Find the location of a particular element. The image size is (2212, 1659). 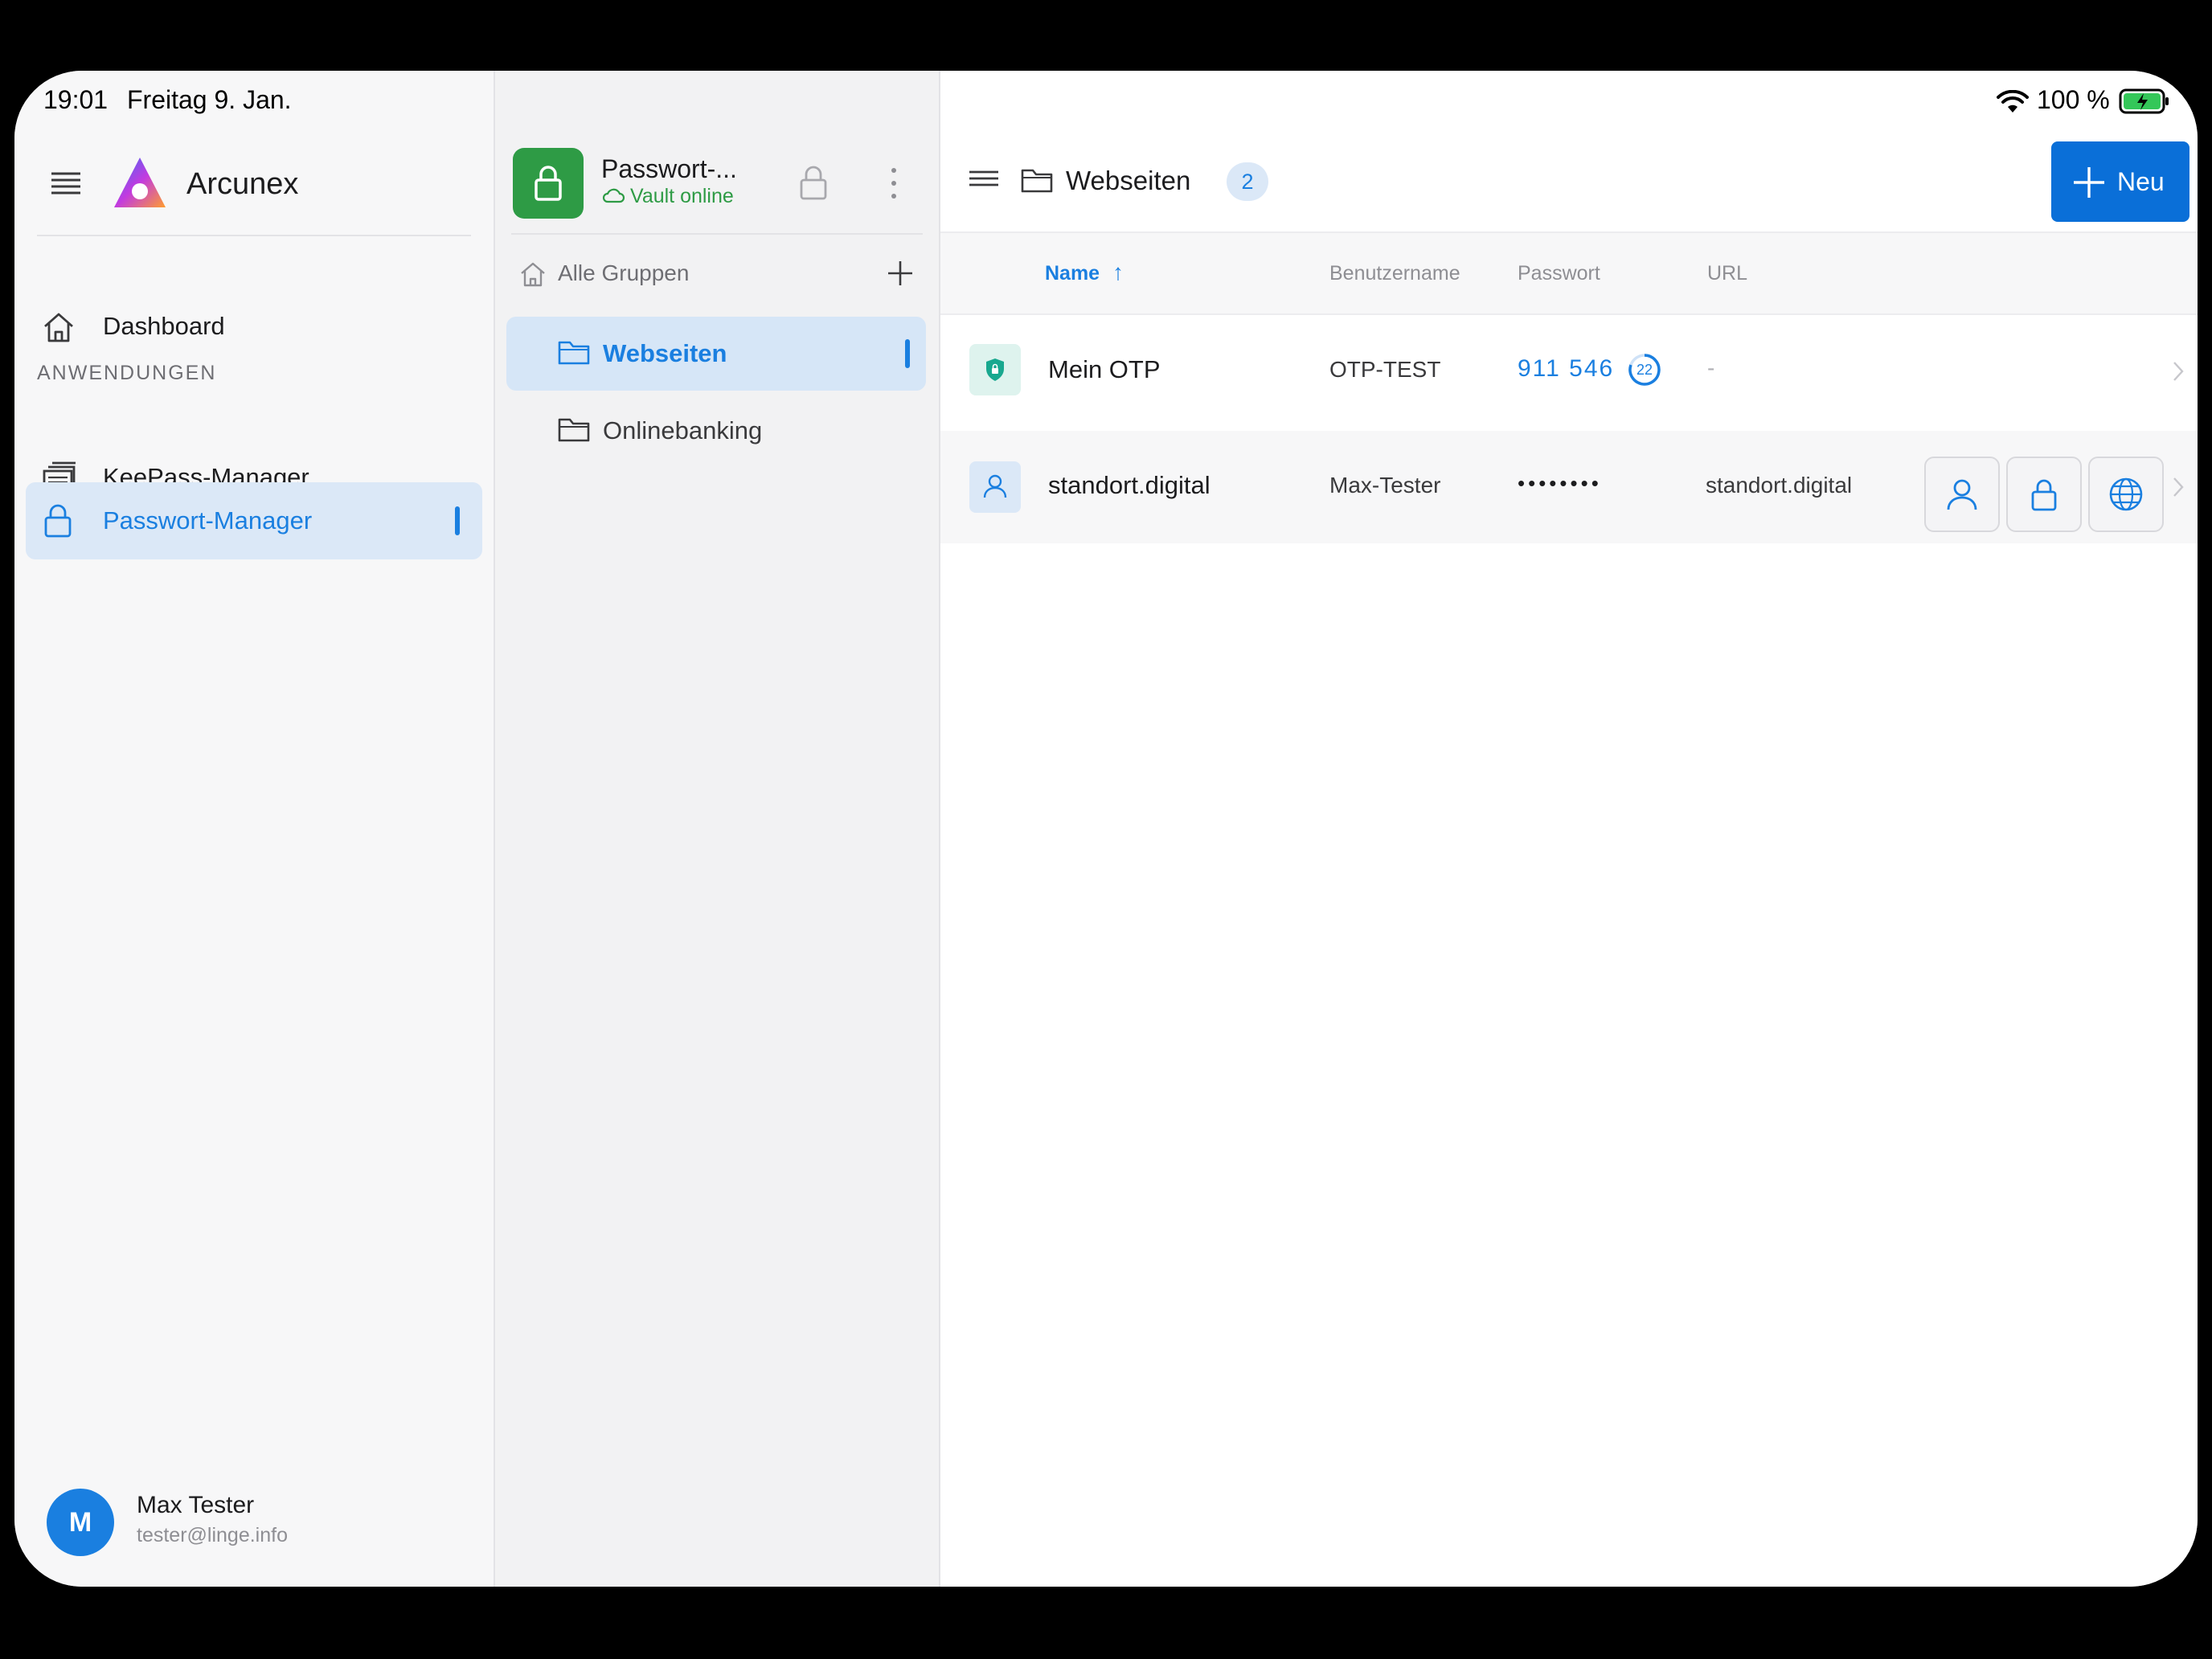

new-entry-button: Neu is located at coordinates (2120, 181).